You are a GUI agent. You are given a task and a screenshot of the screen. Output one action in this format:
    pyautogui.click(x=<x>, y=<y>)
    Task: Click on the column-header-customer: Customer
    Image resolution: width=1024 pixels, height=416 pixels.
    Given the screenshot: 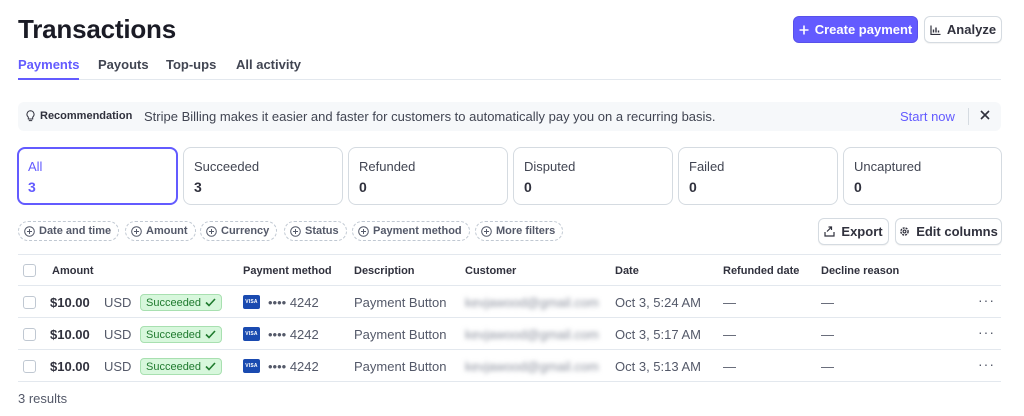 What is the action you would take?
    pyautogui.click(x=490, y=271)
    